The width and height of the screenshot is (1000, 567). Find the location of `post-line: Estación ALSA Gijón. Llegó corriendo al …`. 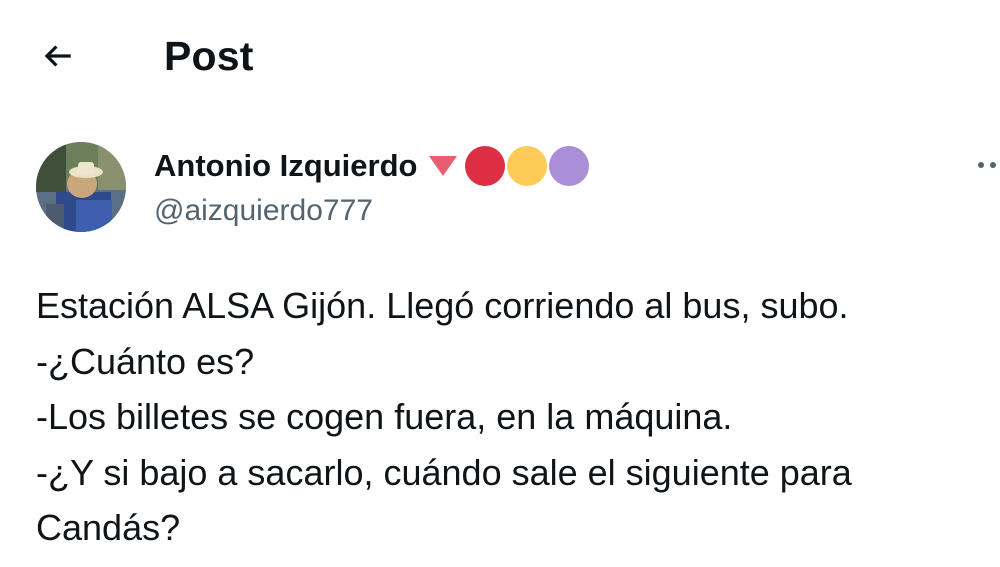

post-line: Estación ALSA Gijón. Llegó corriendo al … is located at coordinates (442, 305).